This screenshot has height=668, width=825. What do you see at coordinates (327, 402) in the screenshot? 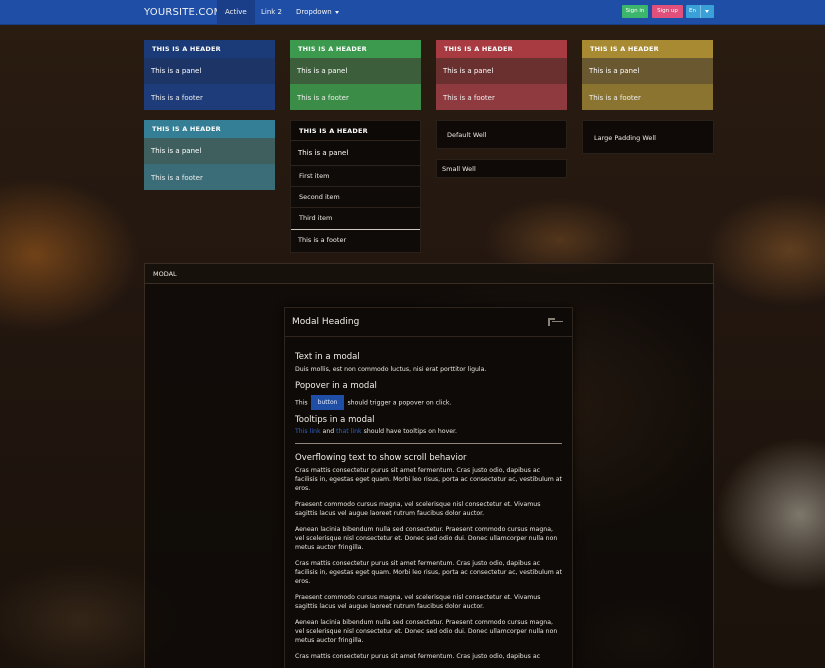
I see `popover-button: button` at bounding box center [327, 402].